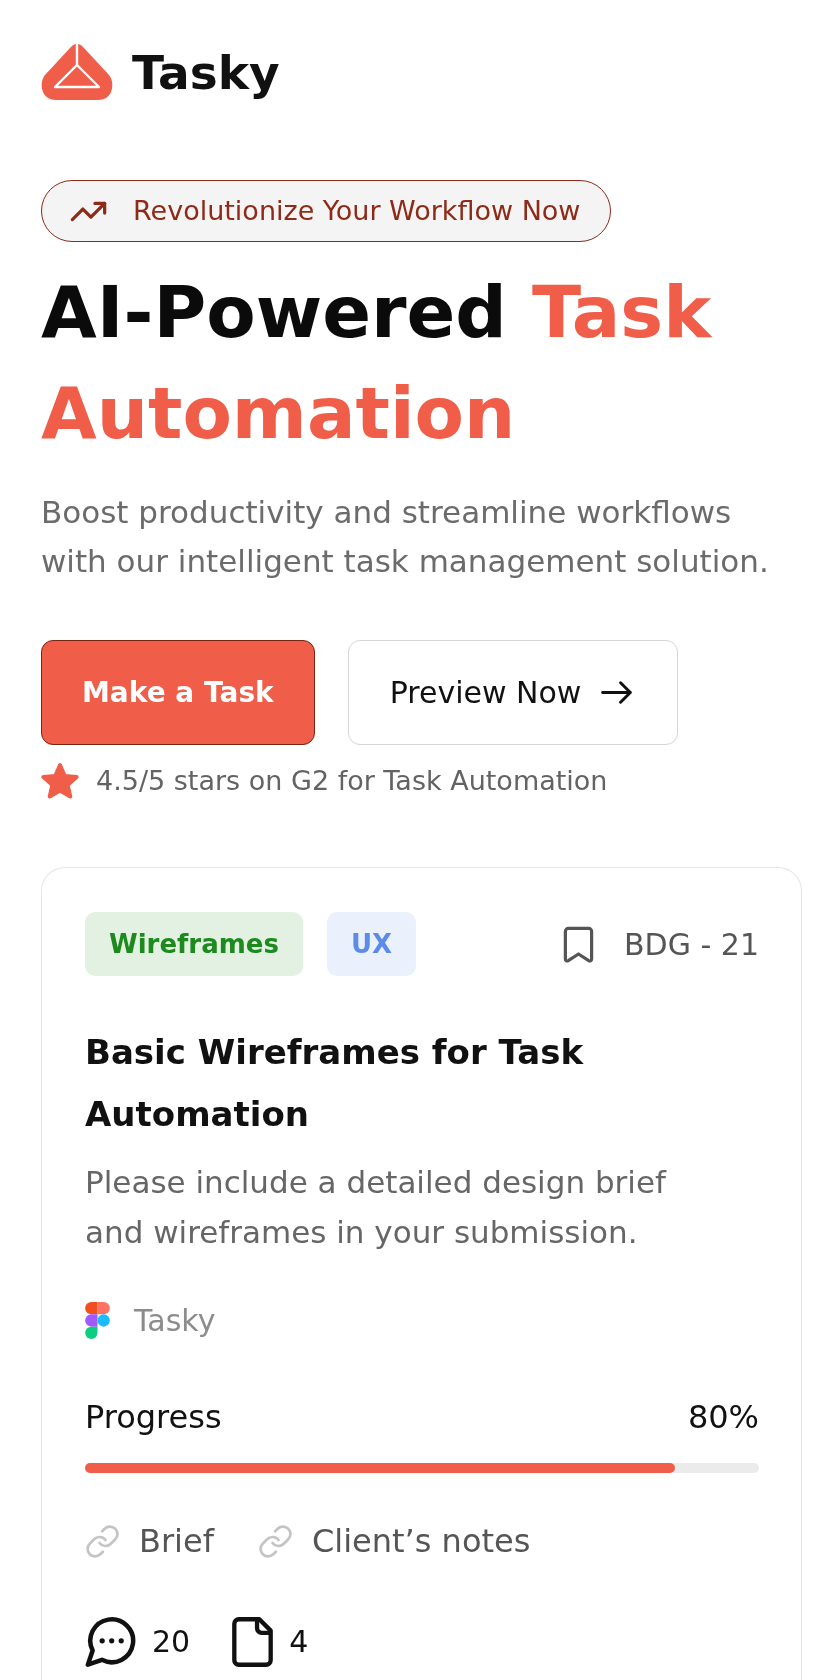 This screenshot has width=840, height=1680. Describe the element at coordinates (513, 692) in the screenshot. I see `secondary-button: Preview Now` at that location.